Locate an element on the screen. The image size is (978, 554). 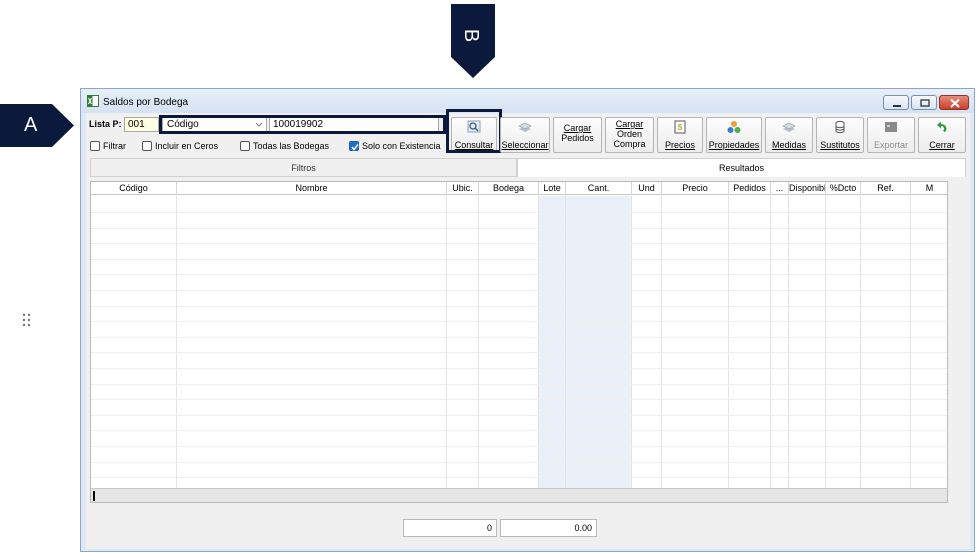
window-title: Saldos por Bodega is located at coordinates (146, 102).